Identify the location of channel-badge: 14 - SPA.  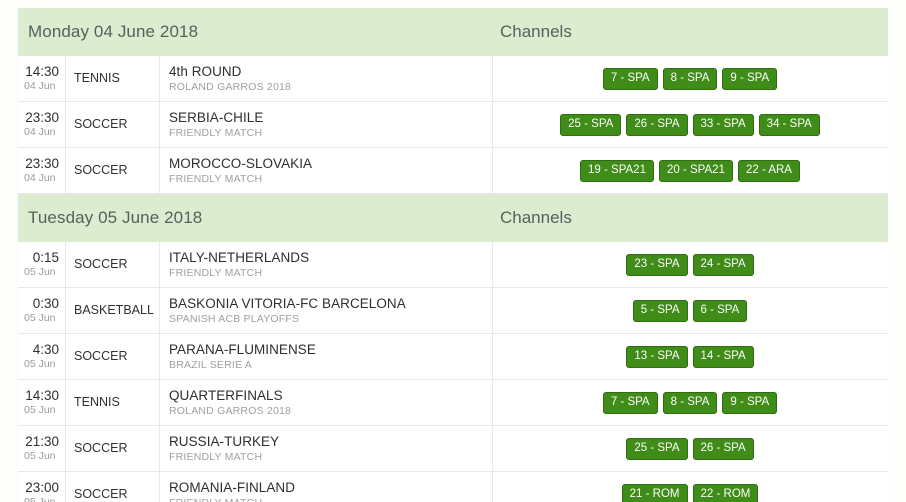
(723, 356).